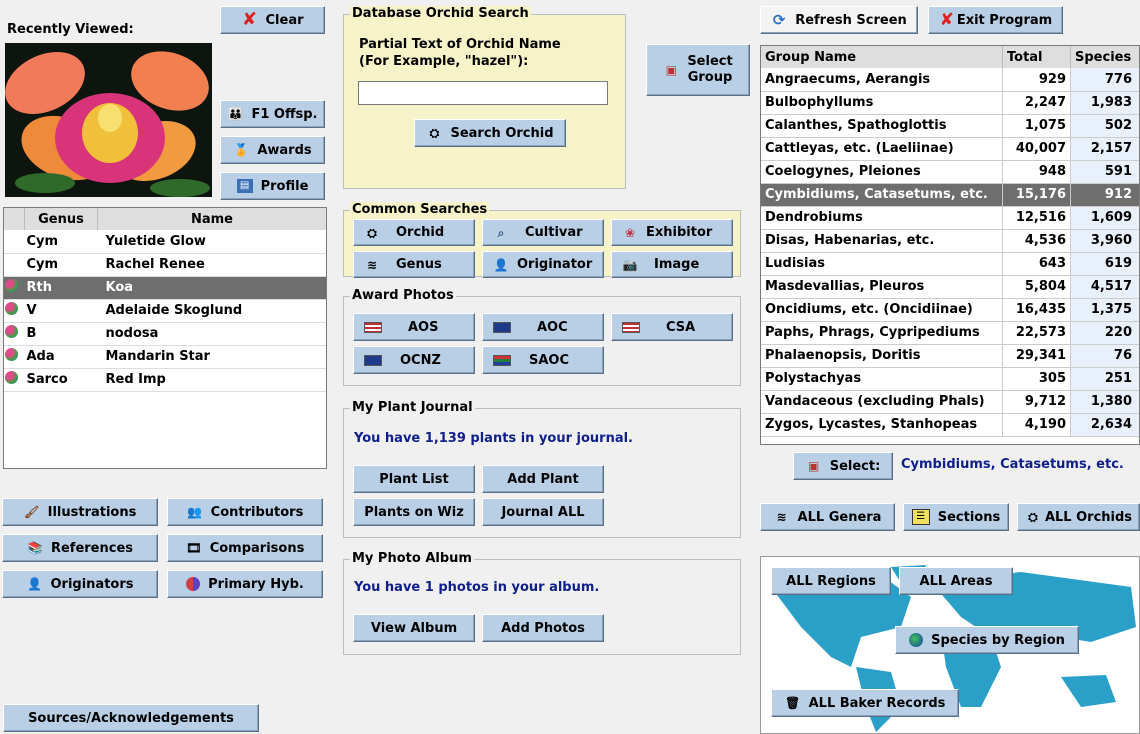 The image size is (1140, 734). Describe the element at coordinates (882, 425) in the screenshot. I see `group-row-name: Zygos, Lycastes, Stanhopeas` at that location.